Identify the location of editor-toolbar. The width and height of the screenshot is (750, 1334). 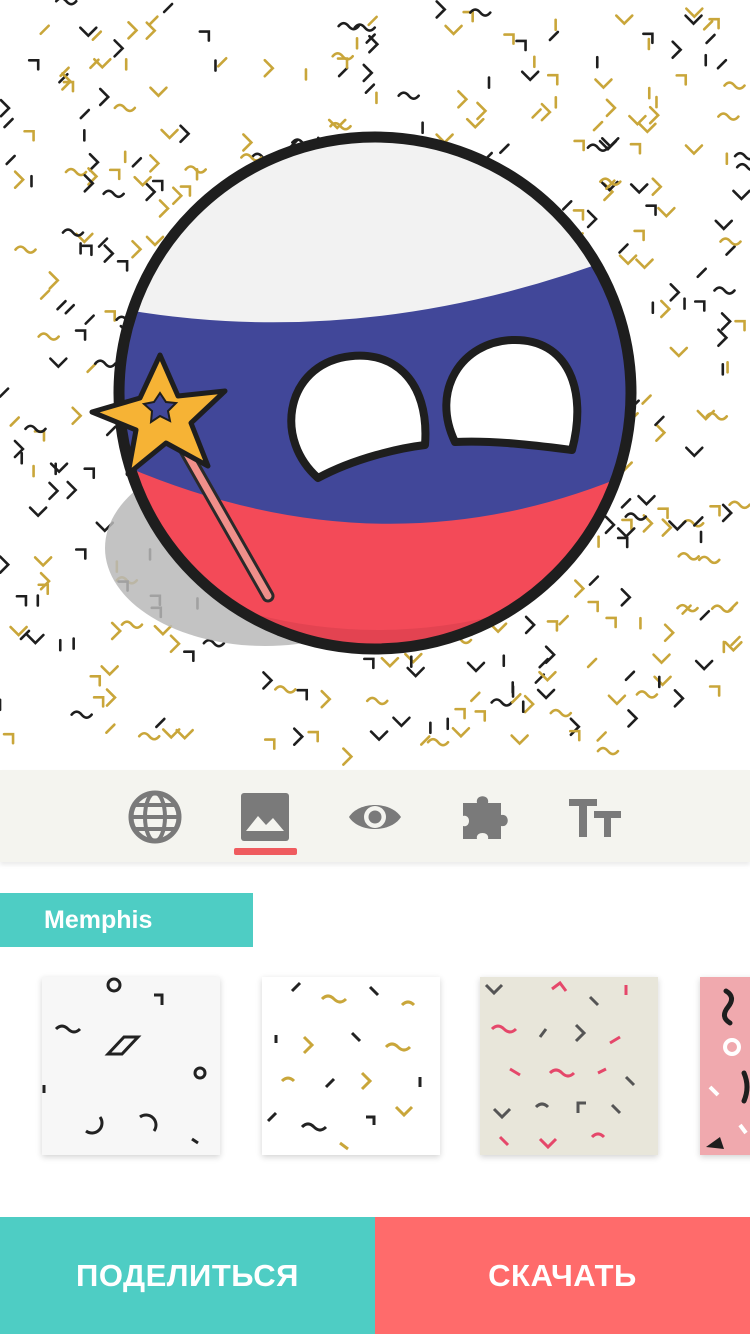
(375, 816).